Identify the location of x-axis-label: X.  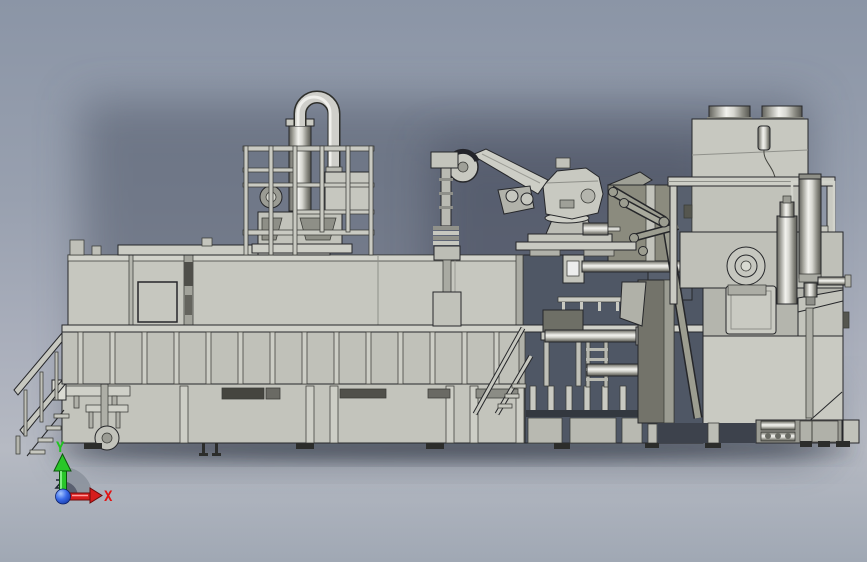
(108, 497).